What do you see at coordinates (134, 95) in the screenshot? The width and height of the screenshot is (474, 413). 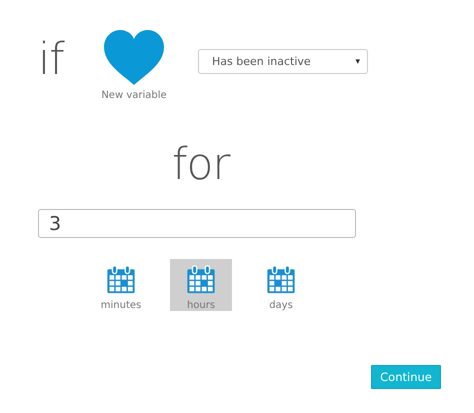 I see `variable-label: New variable` at bounding box center [134, 95].